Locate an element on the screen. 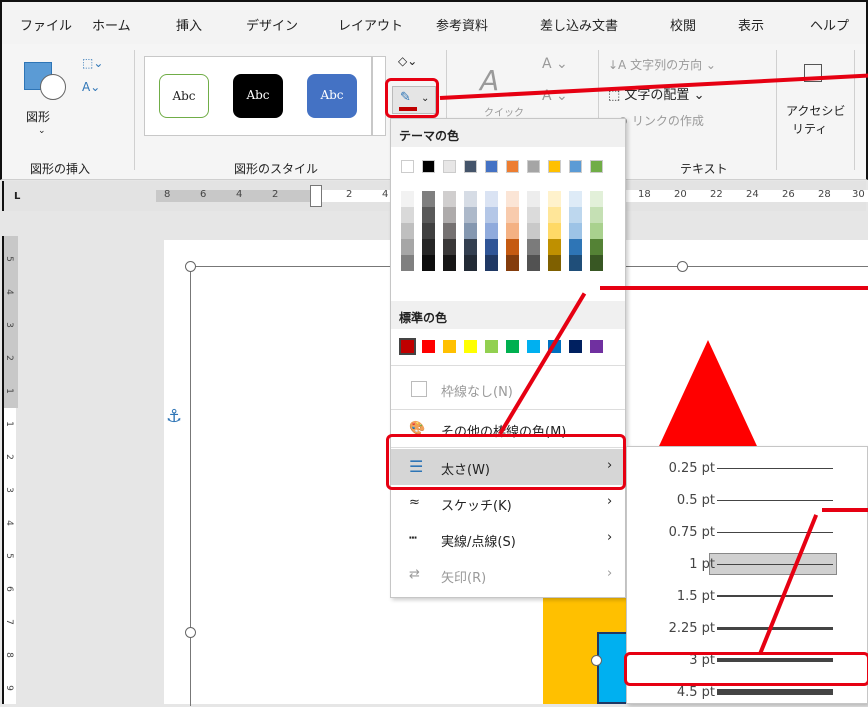 Image resolution: width=868 pixels, height=707 pixels. textbox-icon: A⌄ is located at coordinates (91, 87).